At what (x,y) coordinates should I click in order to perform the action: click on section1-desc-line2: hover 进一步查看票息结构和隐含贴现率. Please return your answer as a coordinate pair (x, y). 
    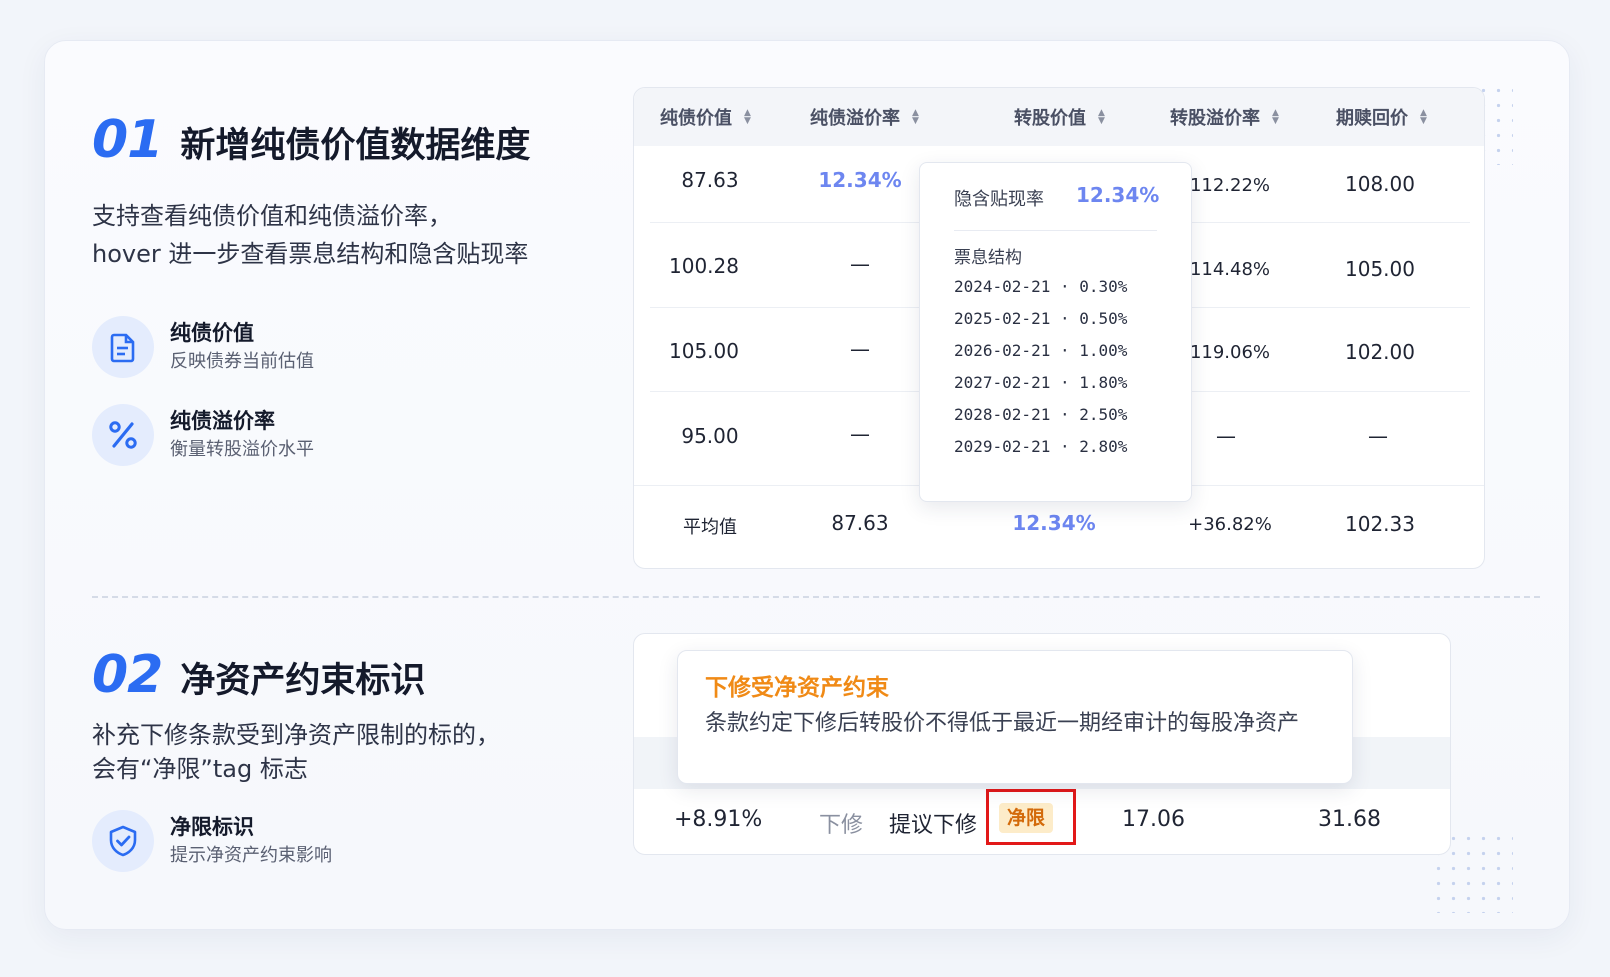
    Looking at the image, I should click on (310, 254).